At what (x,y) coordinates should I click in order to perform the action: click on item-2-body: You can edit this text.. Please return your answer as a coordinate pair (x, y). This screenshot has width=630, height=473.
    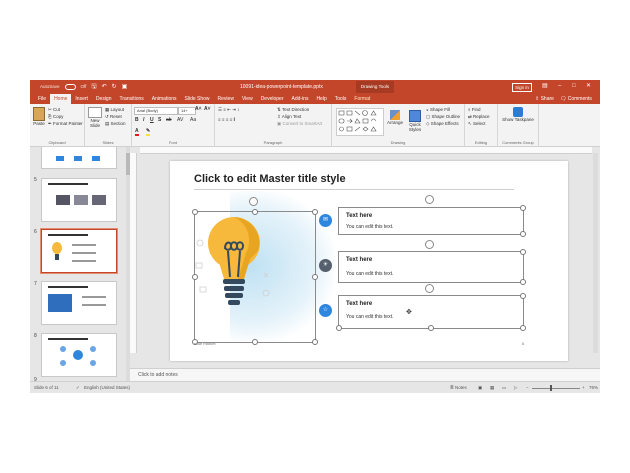
    Looking at the image, I should click on (369, 274).